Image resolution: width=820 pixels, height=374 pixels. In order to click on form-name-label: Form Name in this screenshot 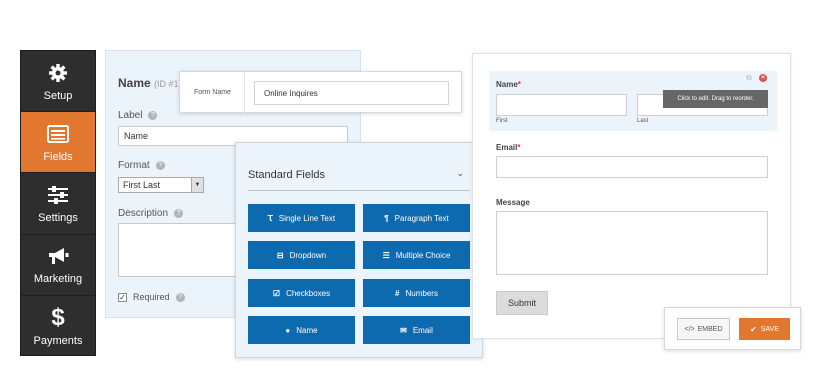, I will do `click(212, 92)`.